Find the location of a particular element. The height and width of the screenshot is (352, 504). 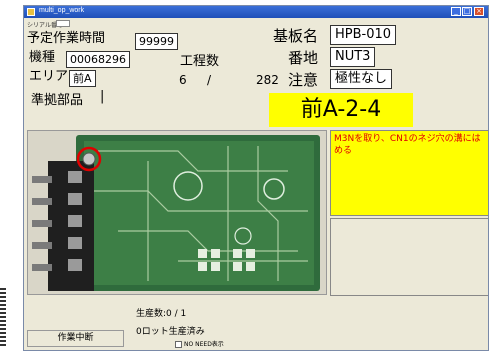

parts-value: | is located at coordinates (102, 96).